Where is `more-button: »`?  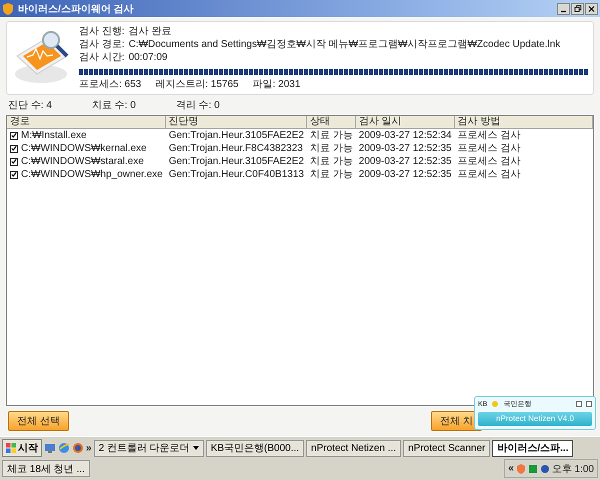
more-button: » is located at coordinates (89, 448).